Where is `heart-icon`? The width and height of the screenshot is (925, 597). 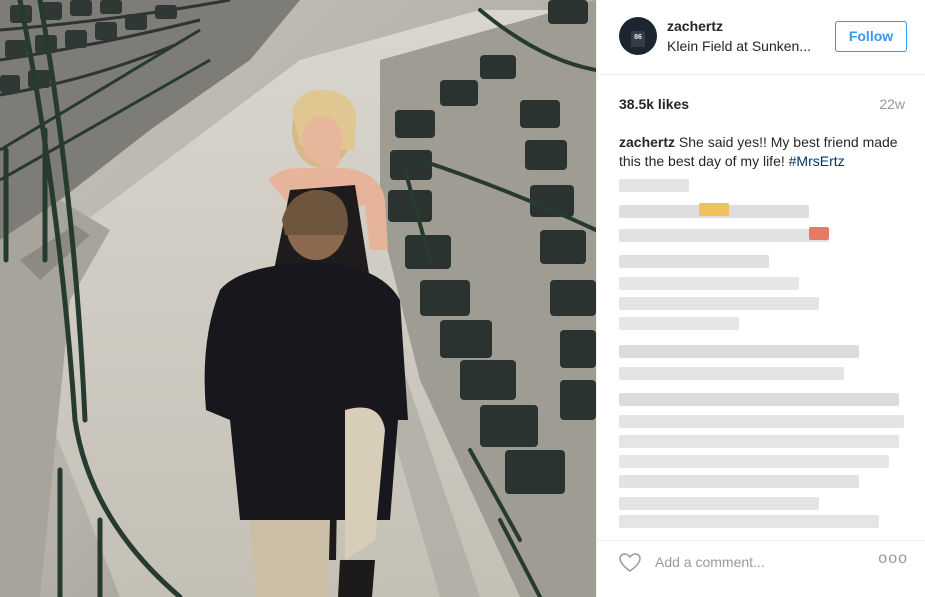 heart-icon is located at coordinates (630, 565).